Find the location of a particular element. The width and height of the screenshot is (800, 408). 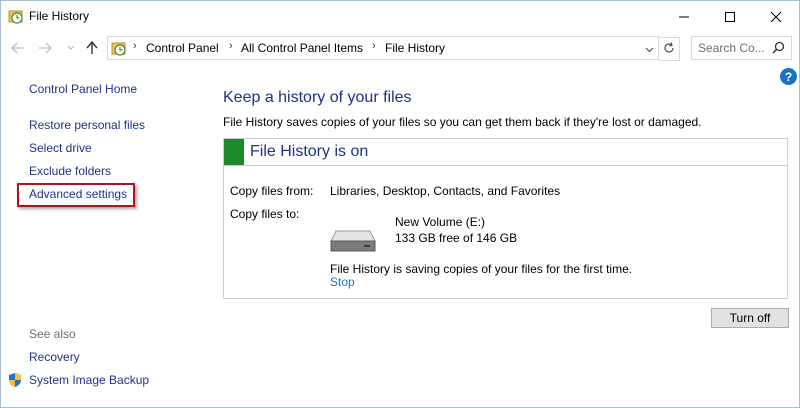

see-also-label: See also is located at coordinates (52, 334).